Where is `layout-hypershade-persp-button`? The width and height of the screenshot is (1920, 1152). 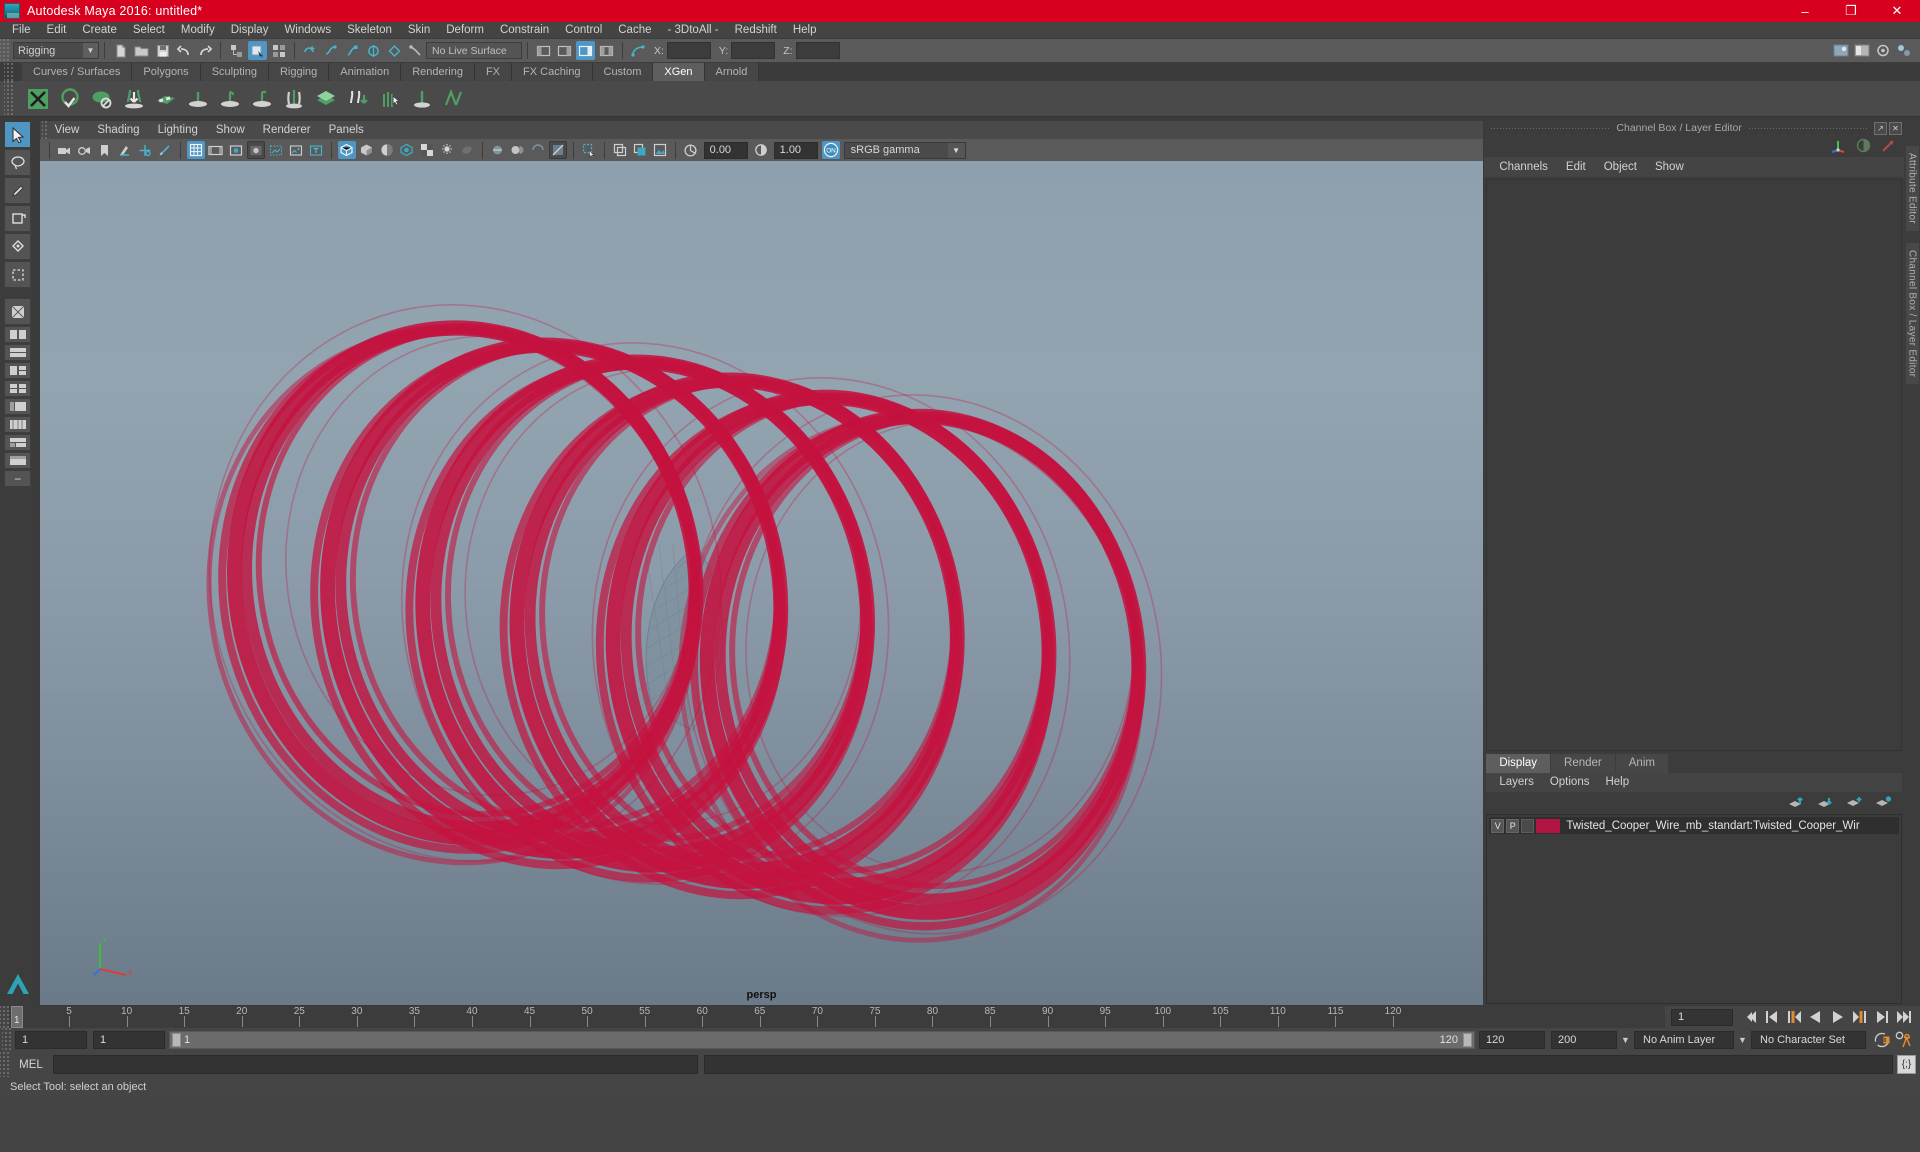
layout-hypershade-persp-button is located at coordinates (18, 424).